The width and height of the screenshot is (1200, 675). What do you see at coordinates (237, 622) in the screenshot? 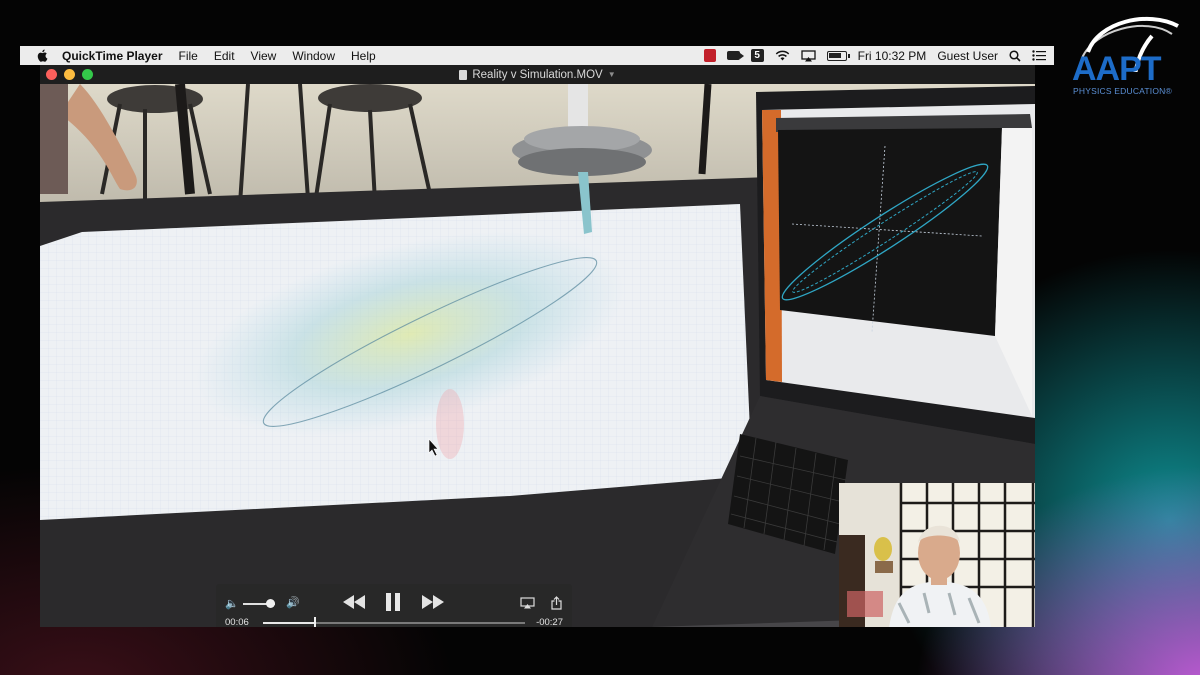
I see `time-elapsed: 00:06` at bounding box center [237, 622].